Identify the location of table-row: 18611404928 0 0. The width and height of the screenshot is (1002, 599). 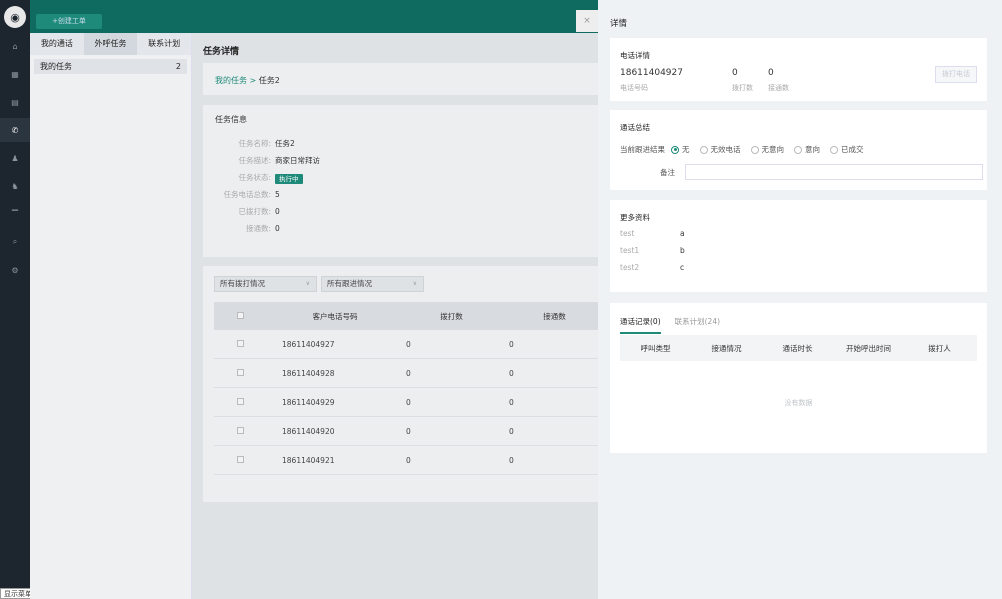
(406, 373).